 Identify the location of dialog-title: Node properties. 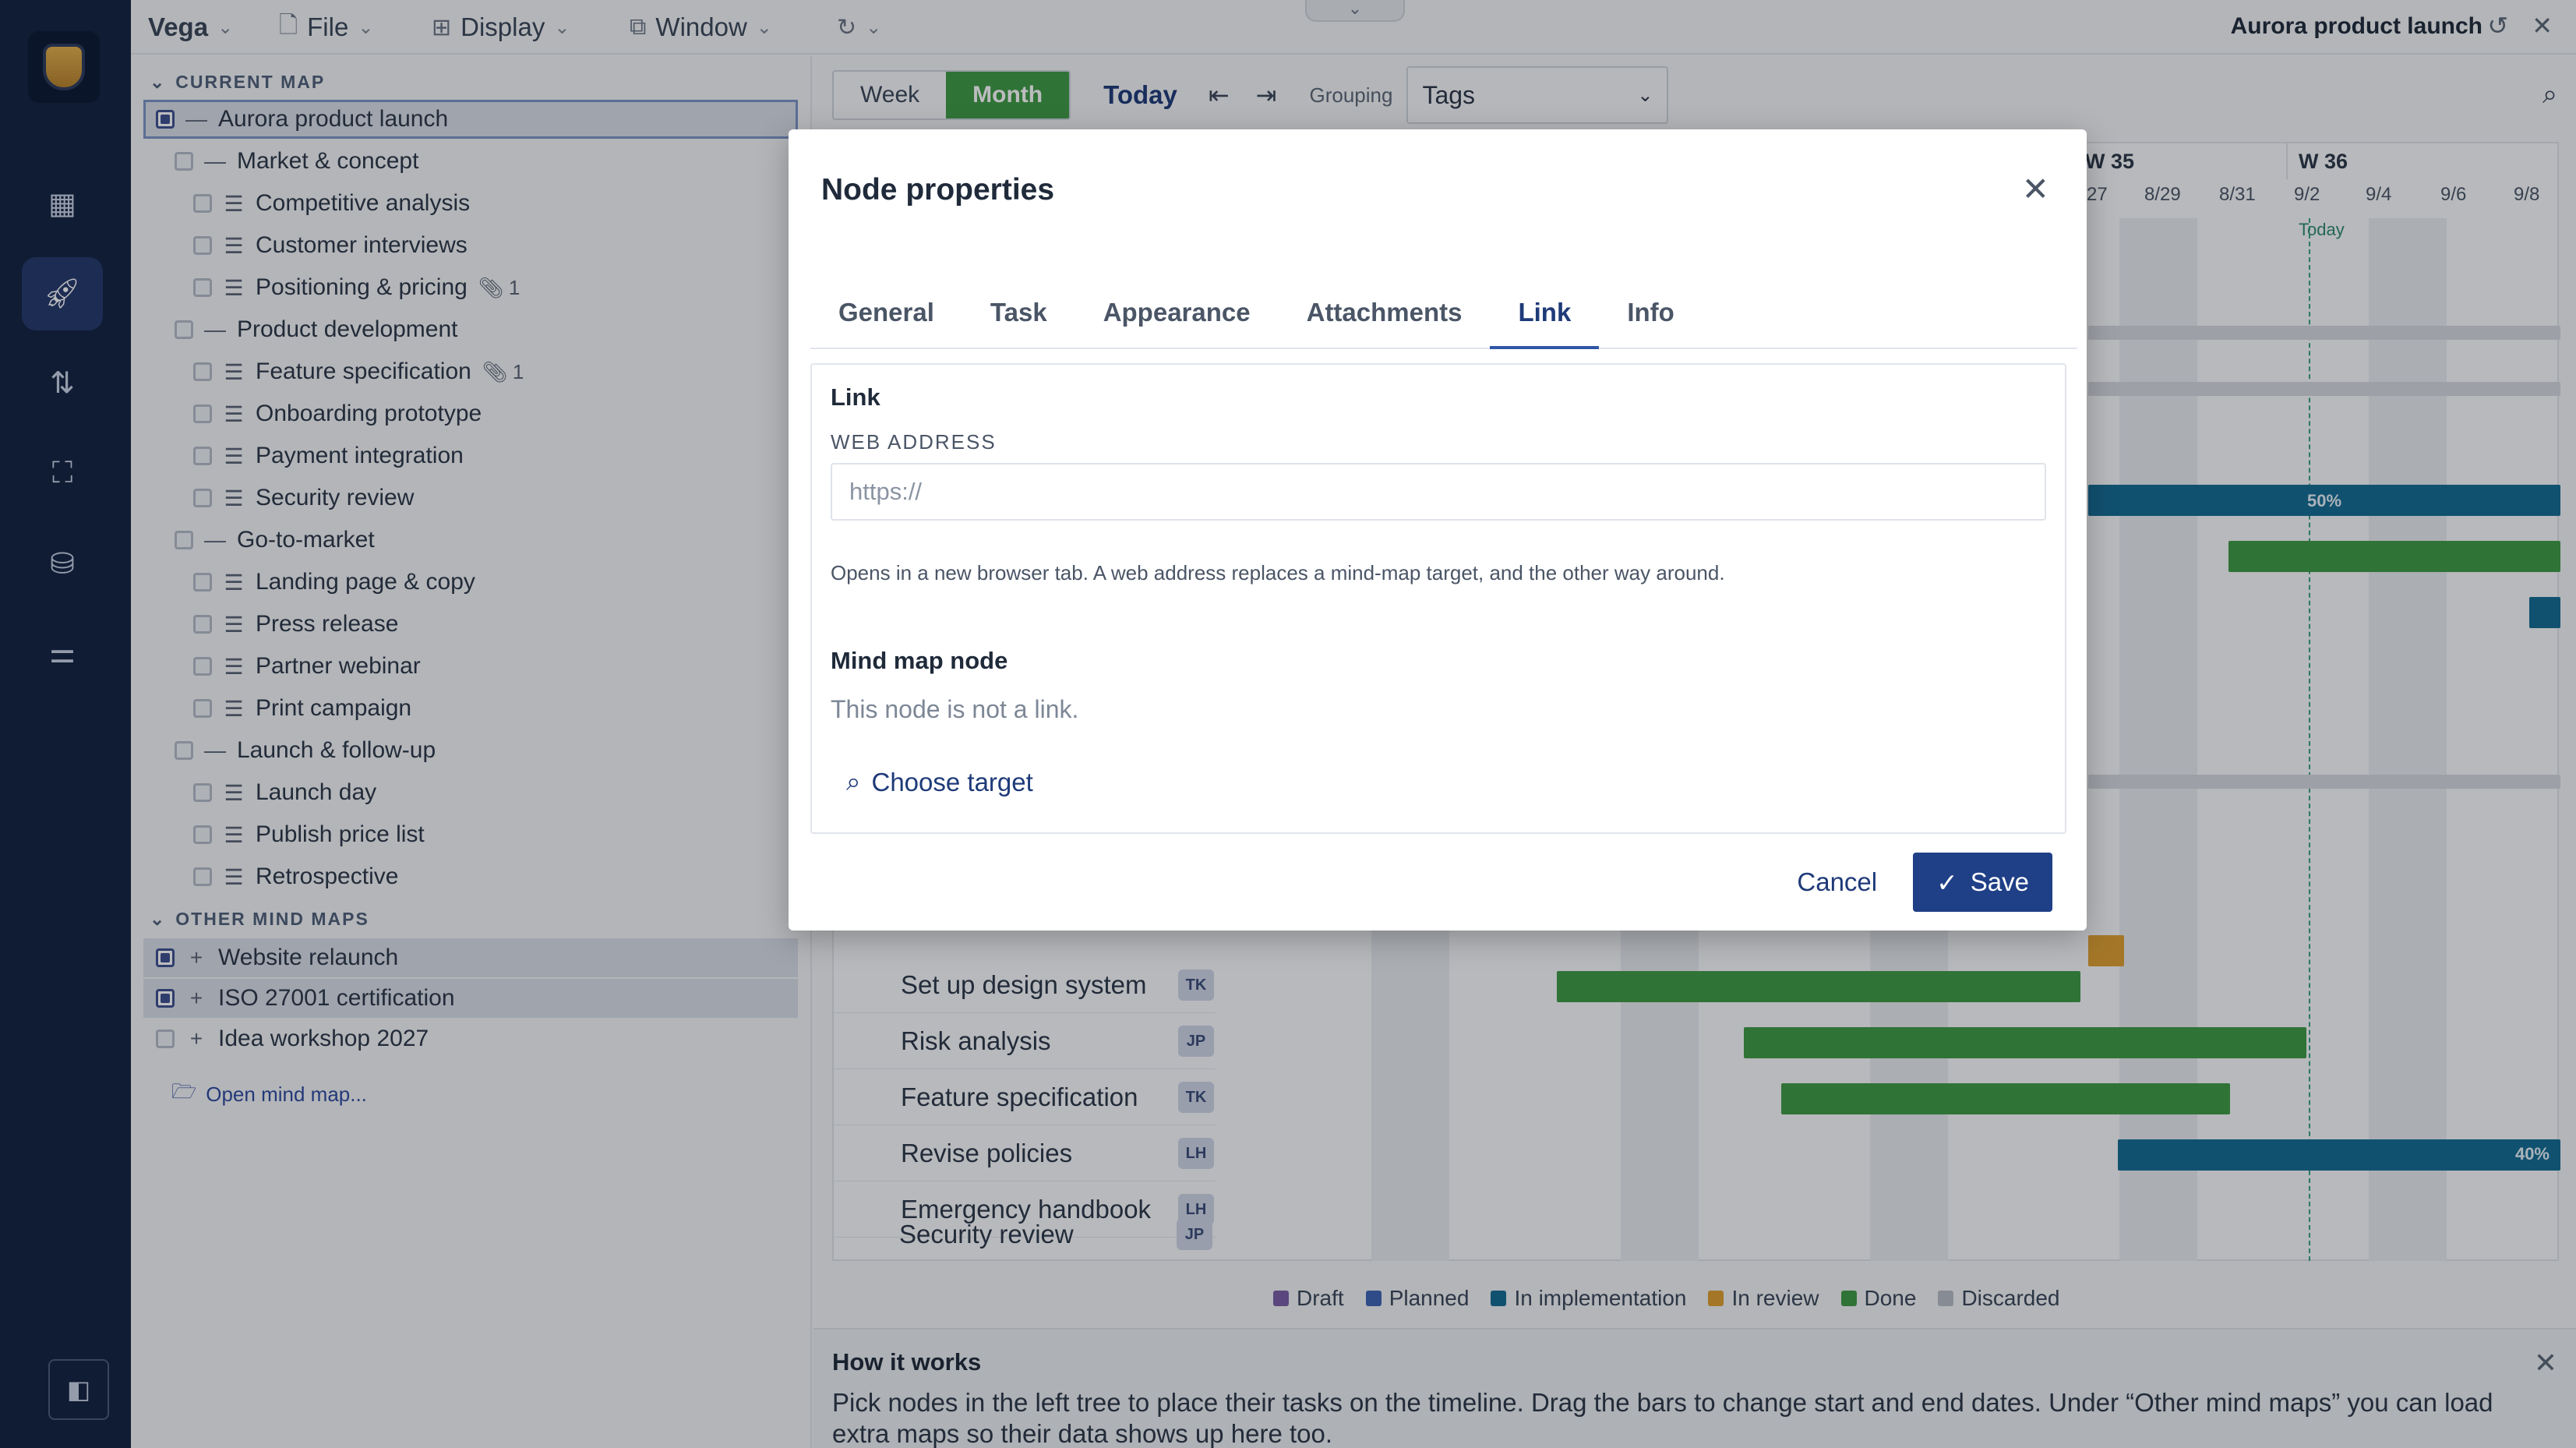
(938, 190).